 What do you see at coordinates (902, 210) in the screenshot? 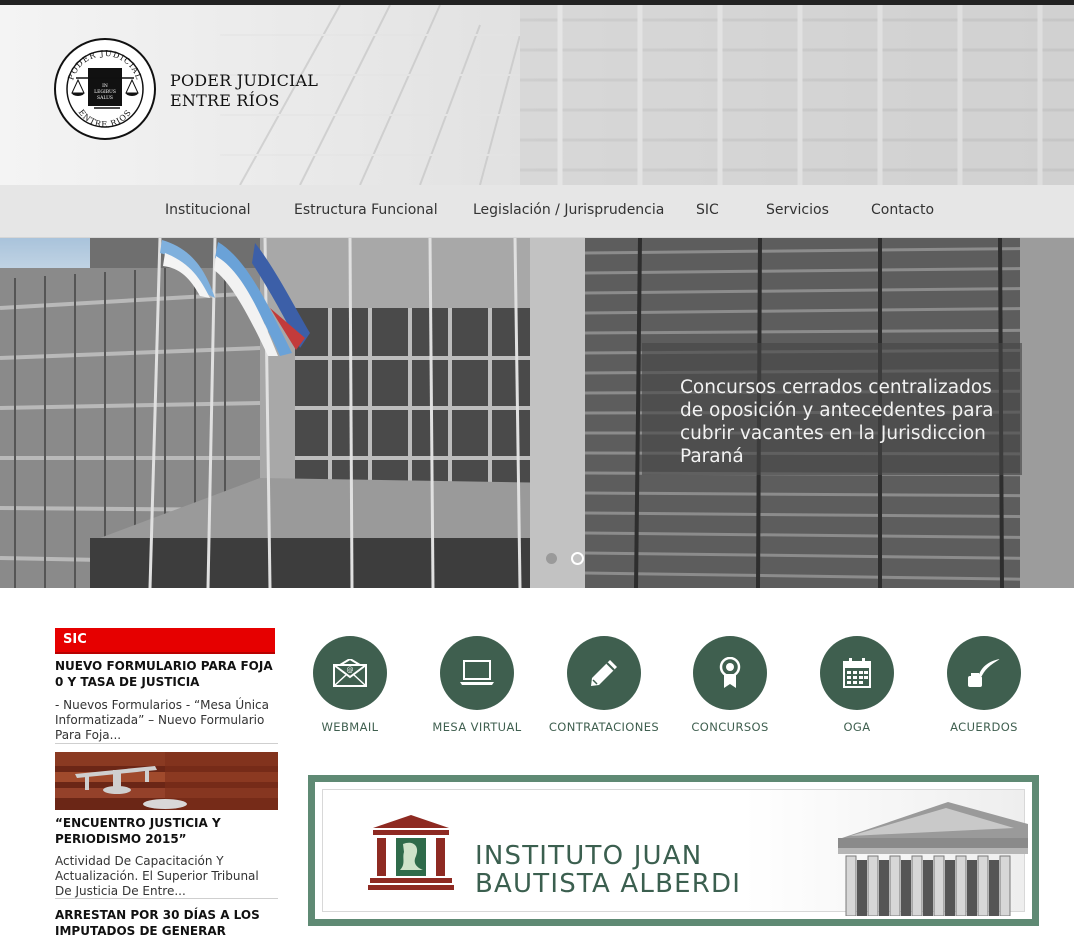
I see `nav-item-contacto: Contacto` at bounding box center [902, 210].